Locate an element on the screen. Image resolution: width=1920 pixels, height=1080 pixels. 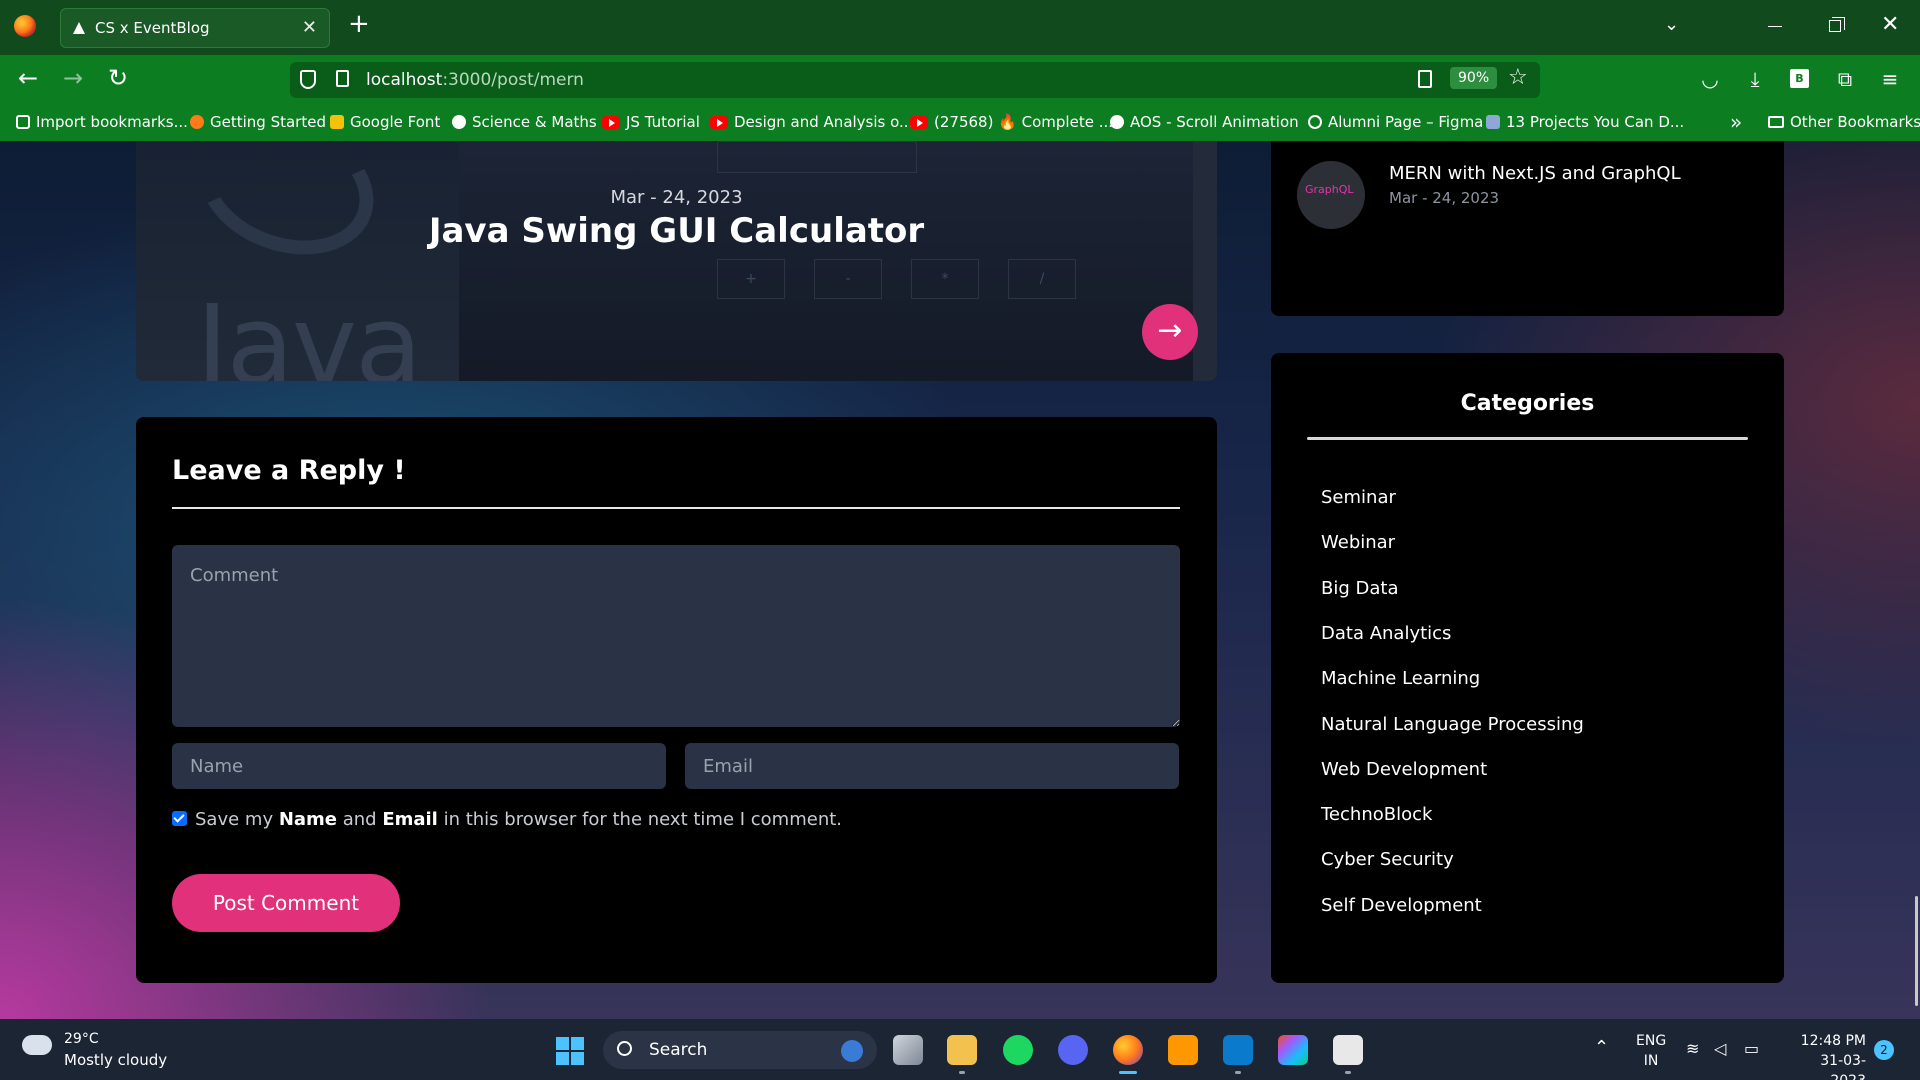
firefox-taskbar-icon is located at coordinates (1128, 1050).